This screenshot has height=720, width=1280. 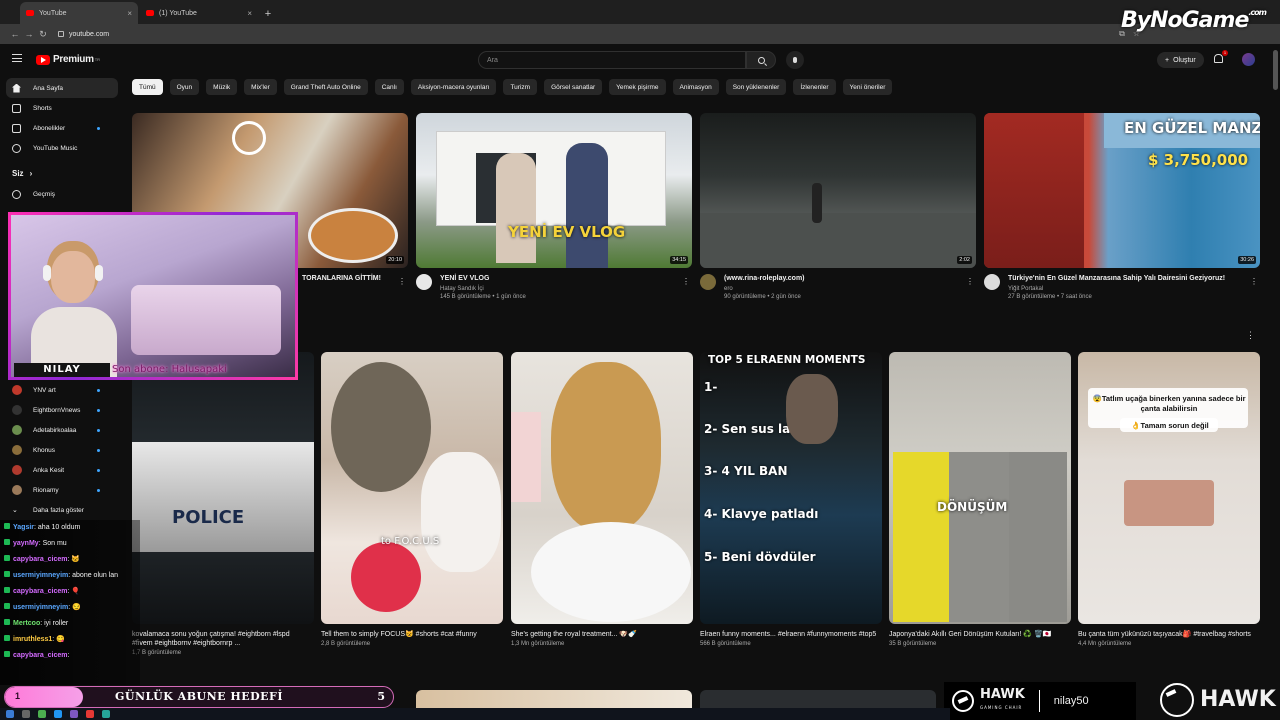 I want to click on reload-icon: ↻, so click(x=43, y=34).